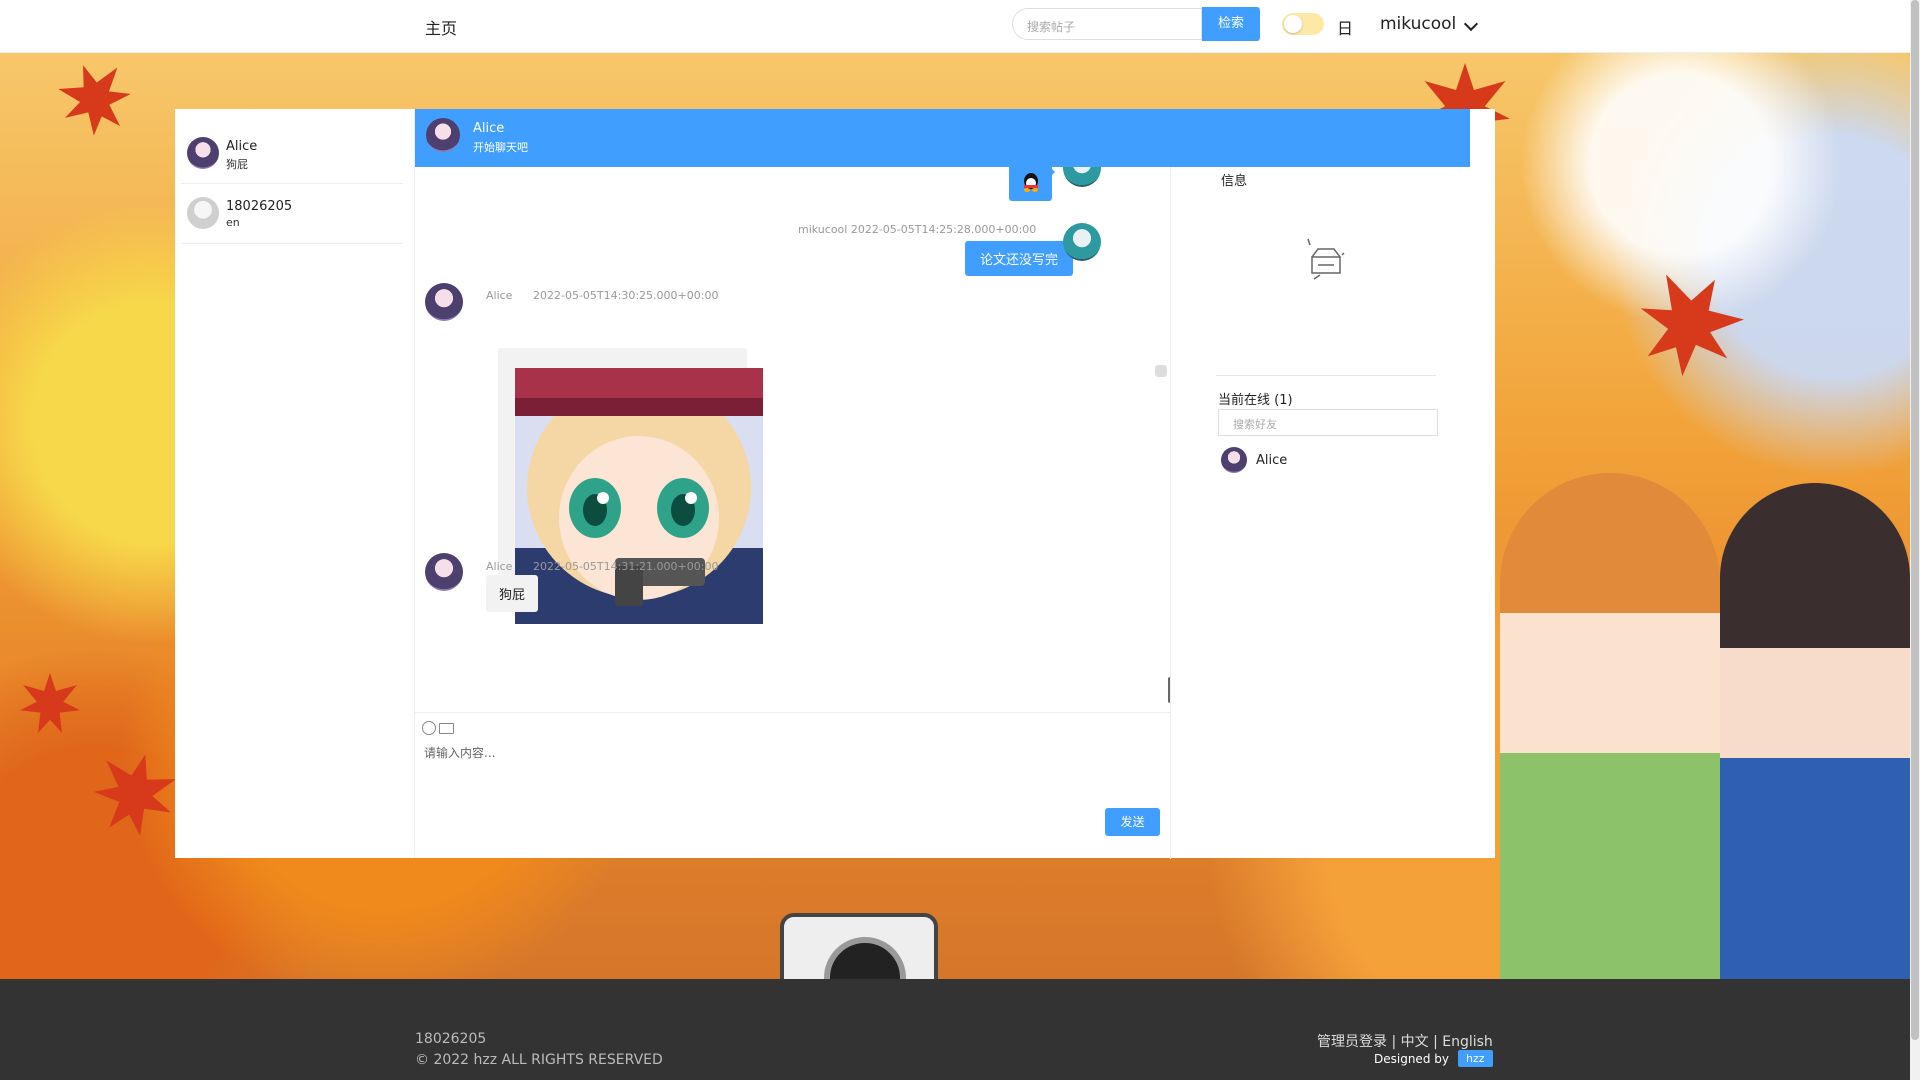 The image size is (1920, 1080). What do you see at coordinates (1320, 512) in the screenshot?
I see `side-panel: 信息 当前在线 (1) 搜索好友 Alice` at bounding box center [1320, 512].